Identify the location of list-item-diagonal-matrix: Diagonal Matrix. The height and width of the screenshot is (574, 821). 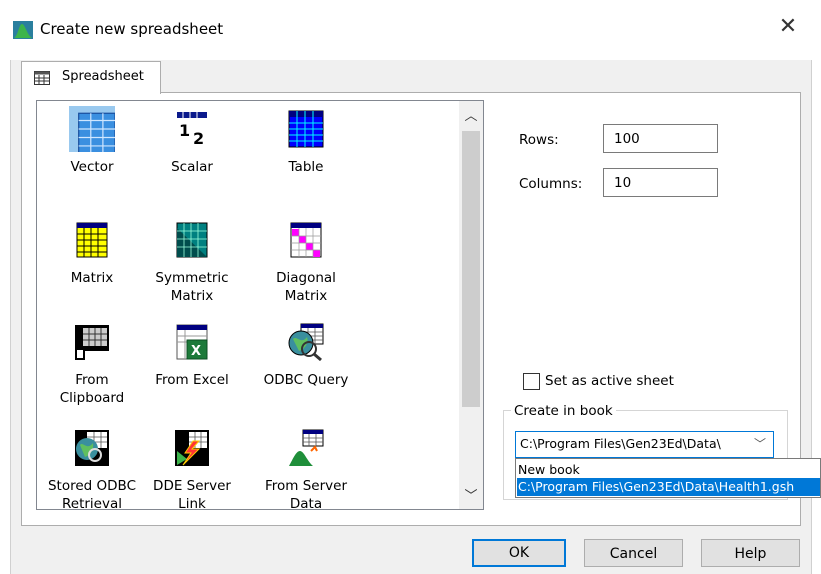
(306, 263).